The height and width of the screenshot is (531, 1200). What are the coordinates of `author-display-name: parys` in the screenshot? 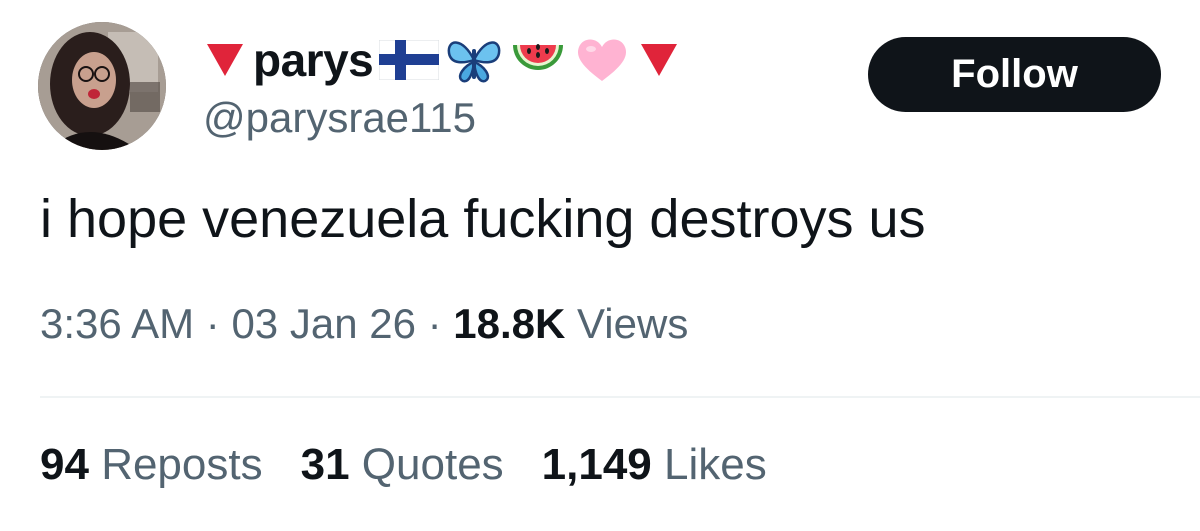 It's located at (313, 60).